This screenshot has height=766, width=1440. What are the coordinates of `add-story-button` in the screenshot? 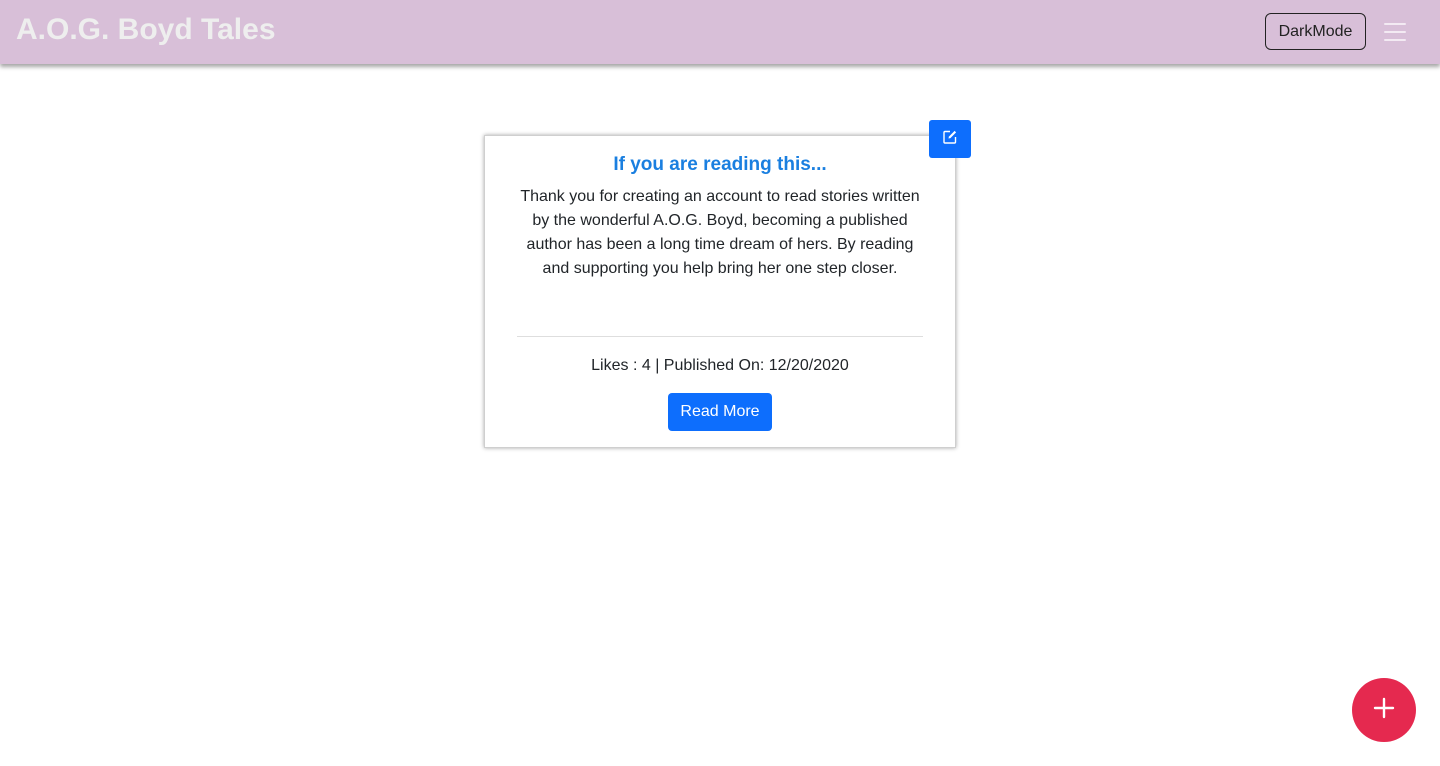 It's located at (1384, 710).